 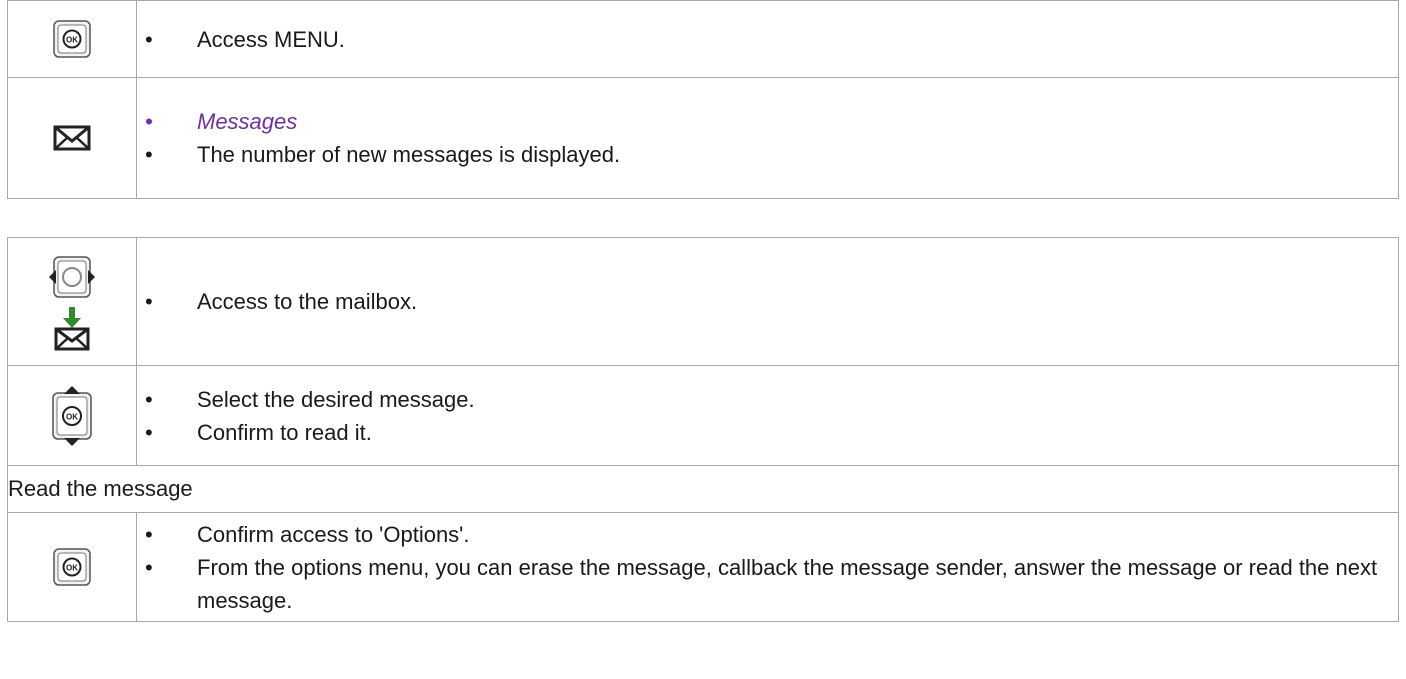 I want to click on table-row: Read the message, so click(x=703, y=489).